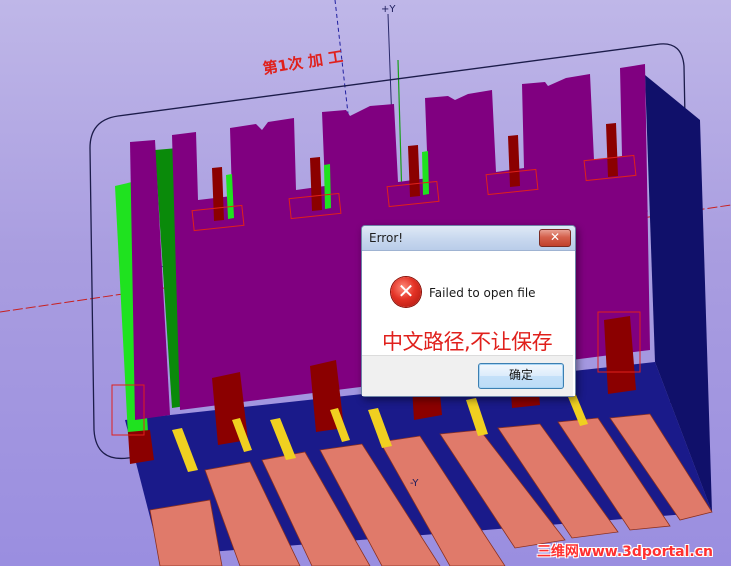 Image resolution: width=731 pixels, height=566 pixels. Describe the element at coordinates (414, 483) in the screenshot. I see `axis-label-neg-y: -Y` at that location.